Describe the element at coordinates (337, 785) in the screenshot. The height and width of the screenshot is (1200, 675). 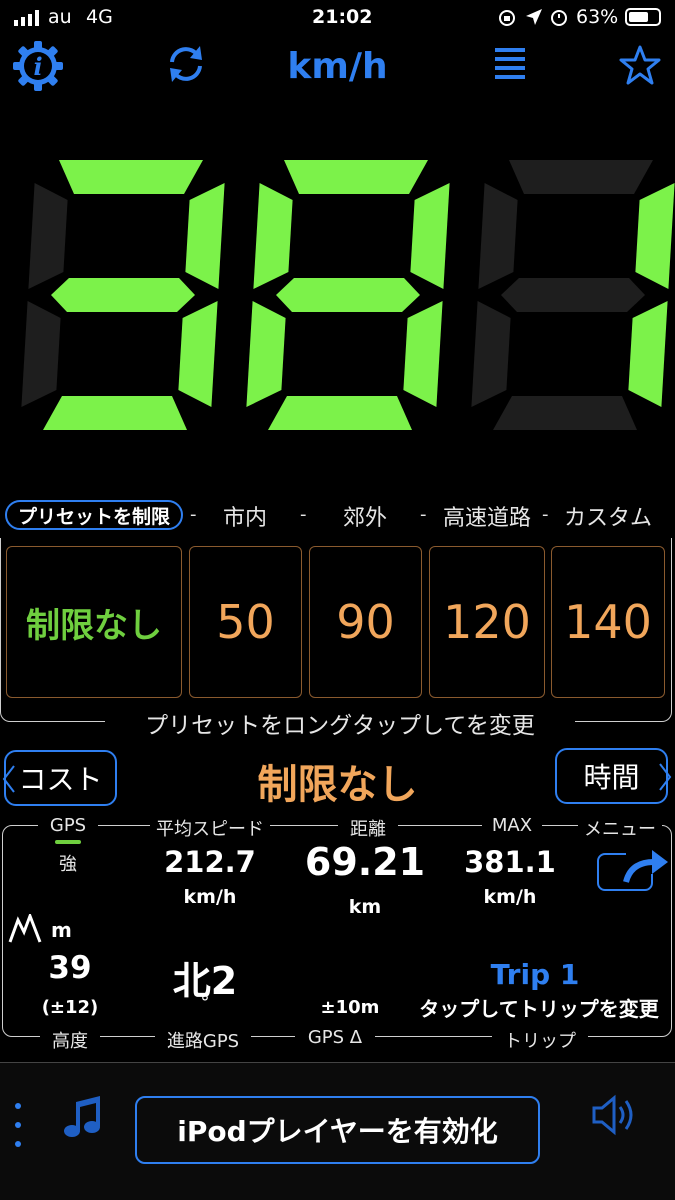
I see `current-limit-label: 制限なし` at that location.